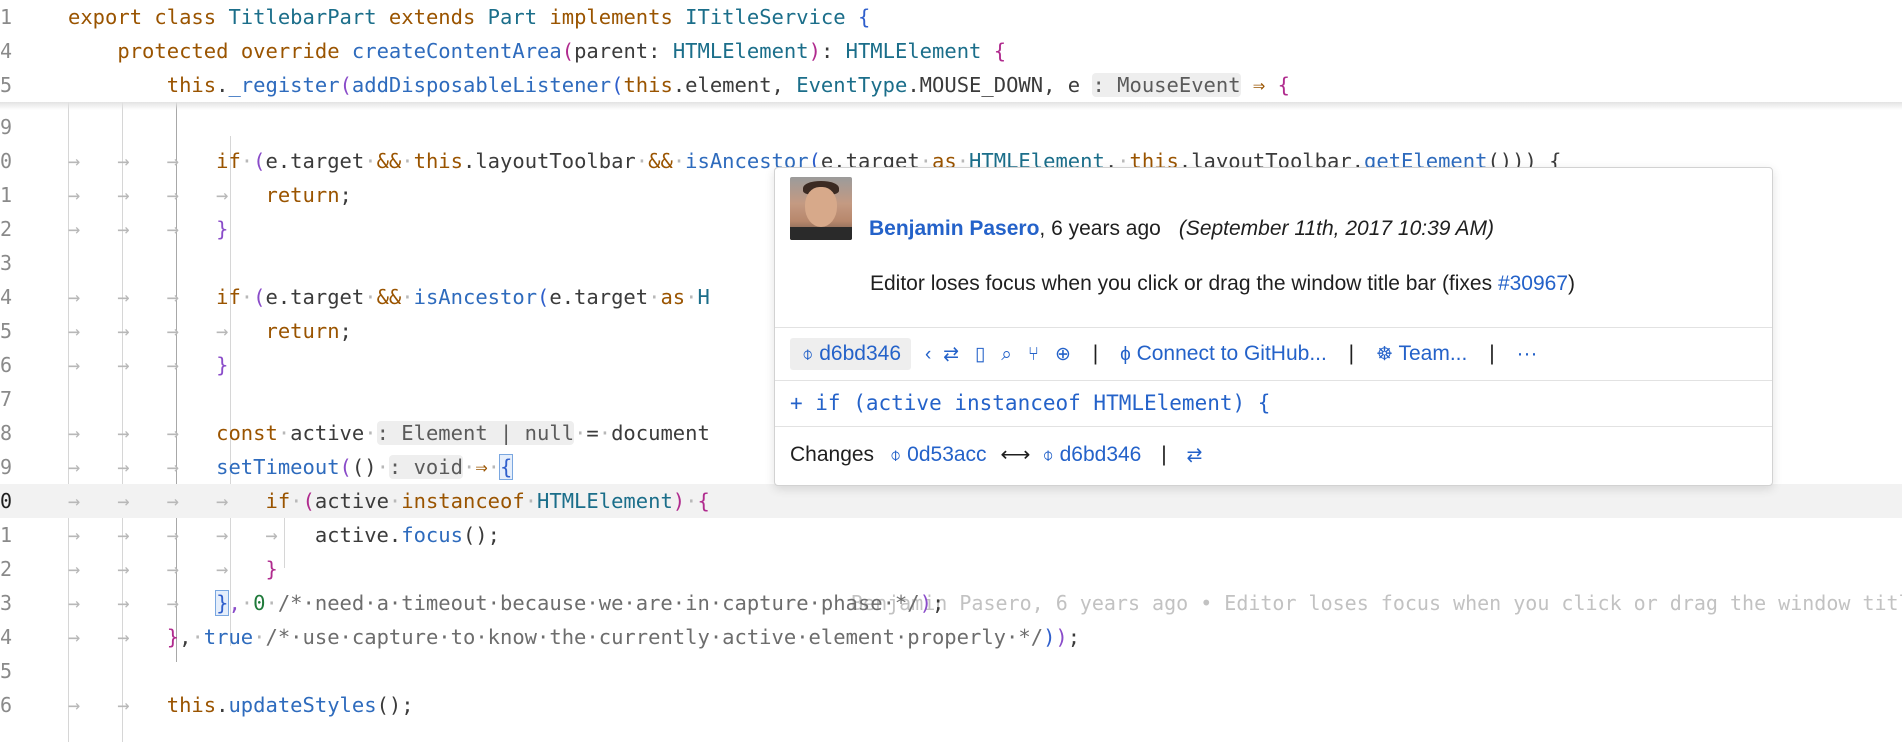 Image resolution: width=1902 pixels, height=742 pixels. Describe the element at coordinates (1006, 354) in the screenshot. I see `search-icon: ⌕` at that location.